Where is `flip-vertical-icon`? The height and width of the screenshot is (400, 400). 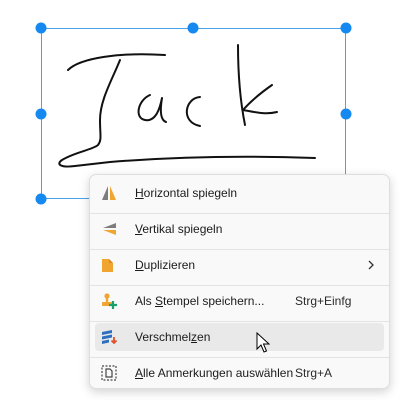 flip-vertical-icon is located at coordinates (109, 229).